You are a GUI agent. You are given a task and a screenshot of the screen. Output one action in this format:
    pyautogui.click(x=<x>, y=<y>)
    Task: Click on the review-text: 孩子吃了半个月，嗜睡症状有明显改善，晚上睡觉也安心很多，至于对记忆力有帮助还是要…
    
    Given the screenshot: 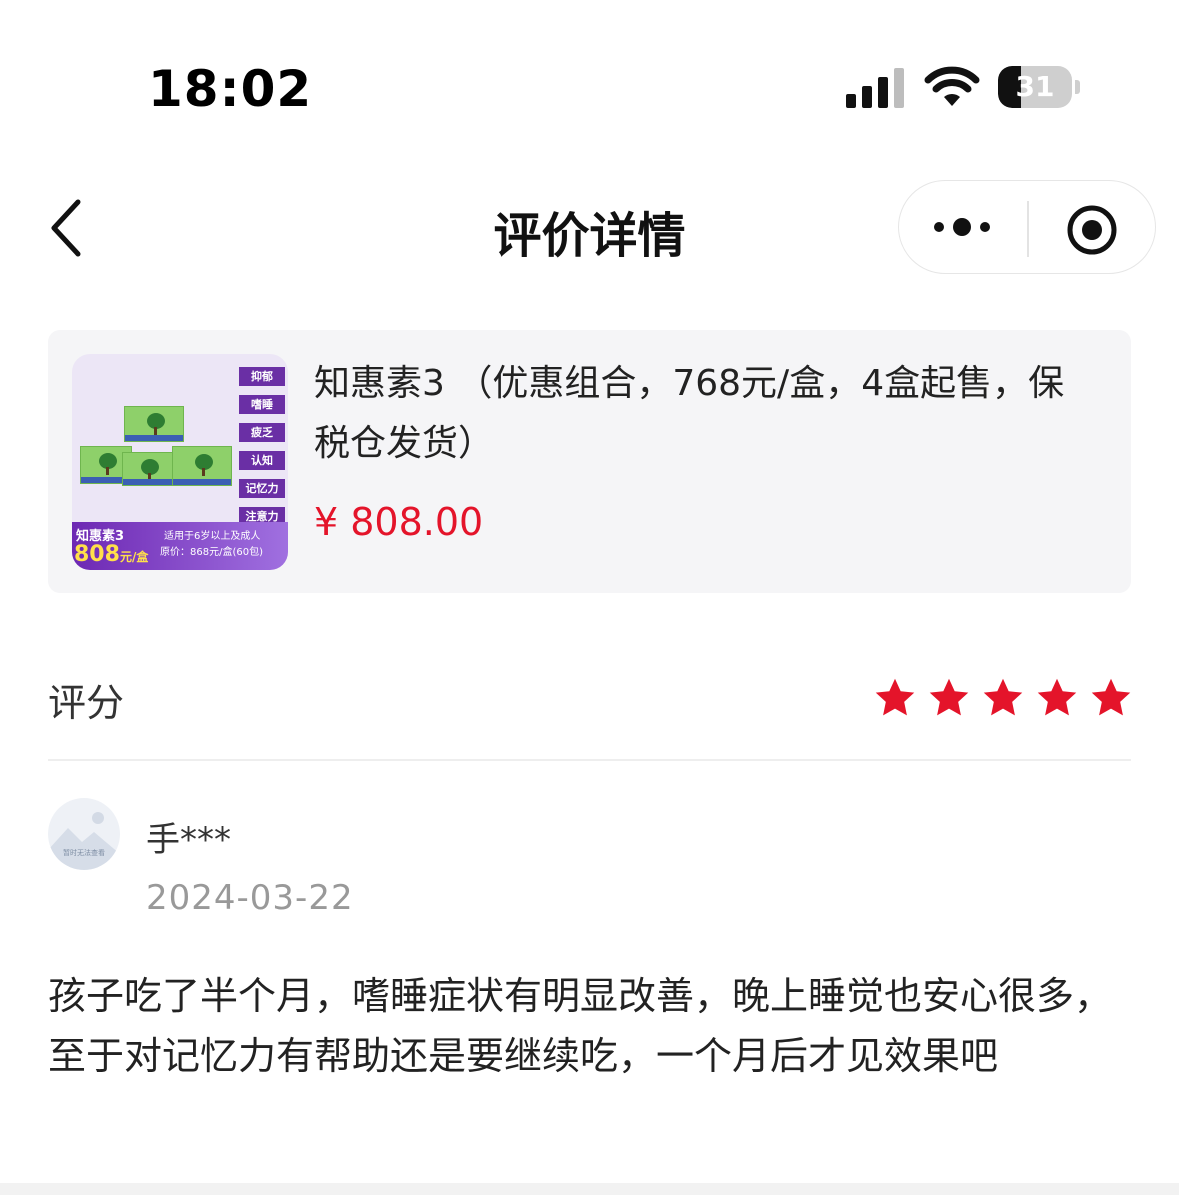 What is the action you would take?
    pyautogui.click(x=580, y=1026)
    